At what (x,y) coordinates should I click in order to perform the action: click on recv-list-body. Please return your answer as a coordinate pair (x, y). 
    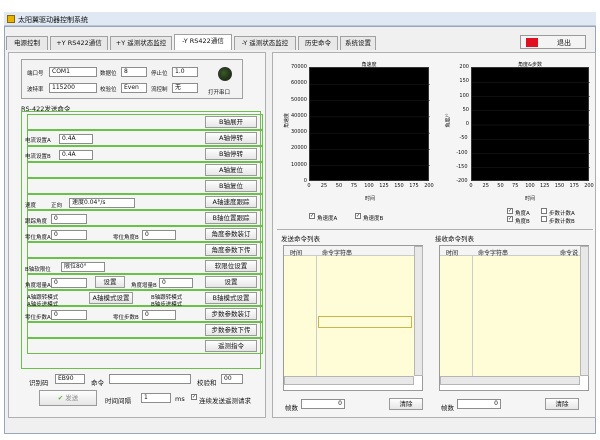
    Looking at the image, I should click on (510, 316).